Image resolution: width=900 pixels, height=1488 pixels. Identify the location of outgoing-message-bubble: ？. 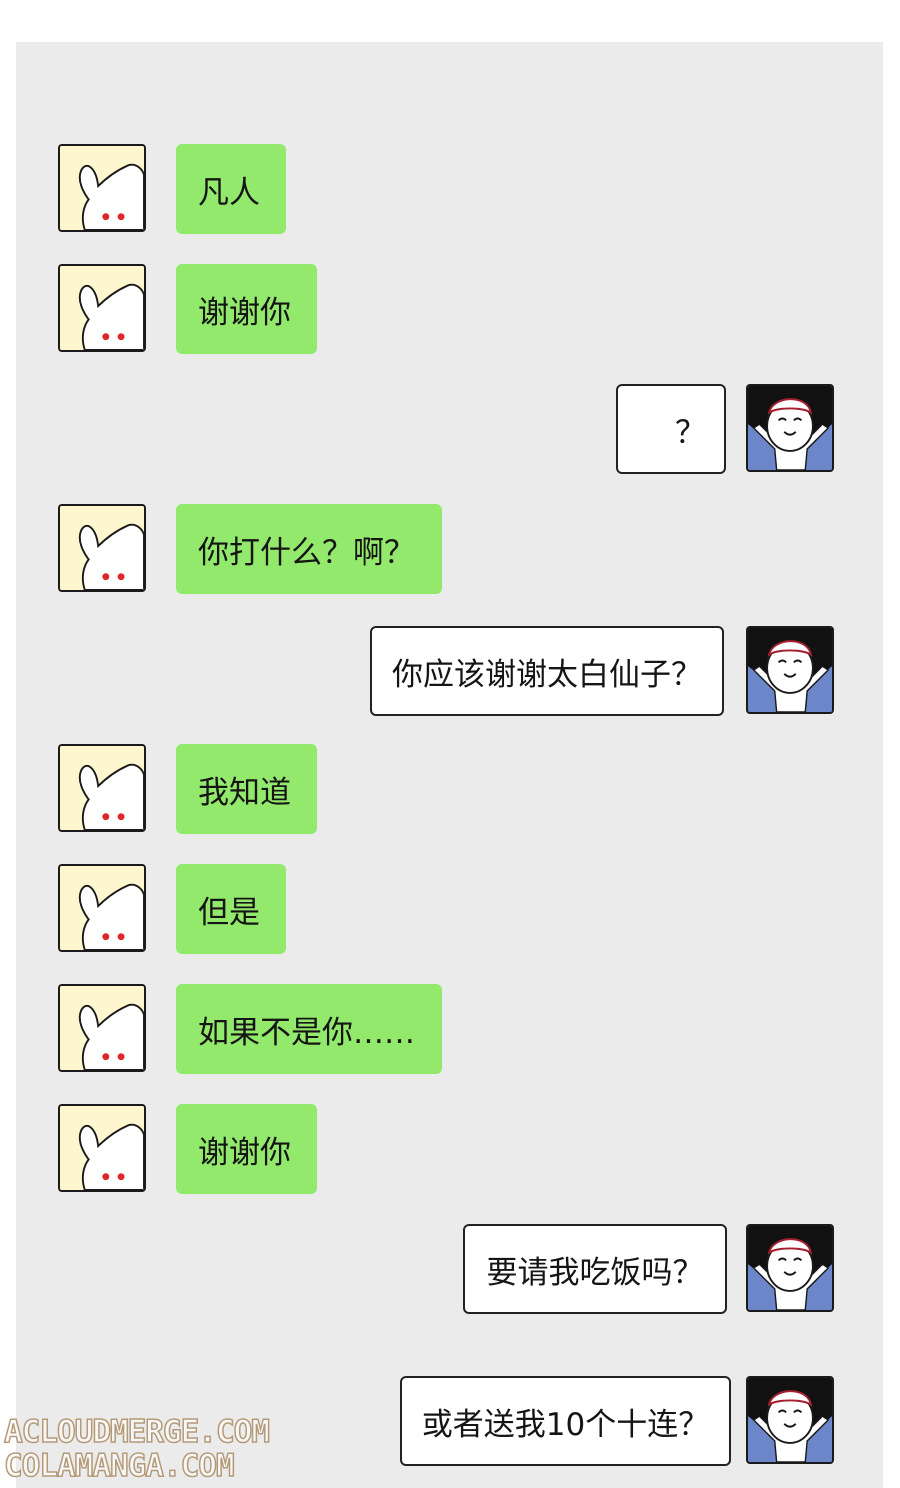
(671, 429).